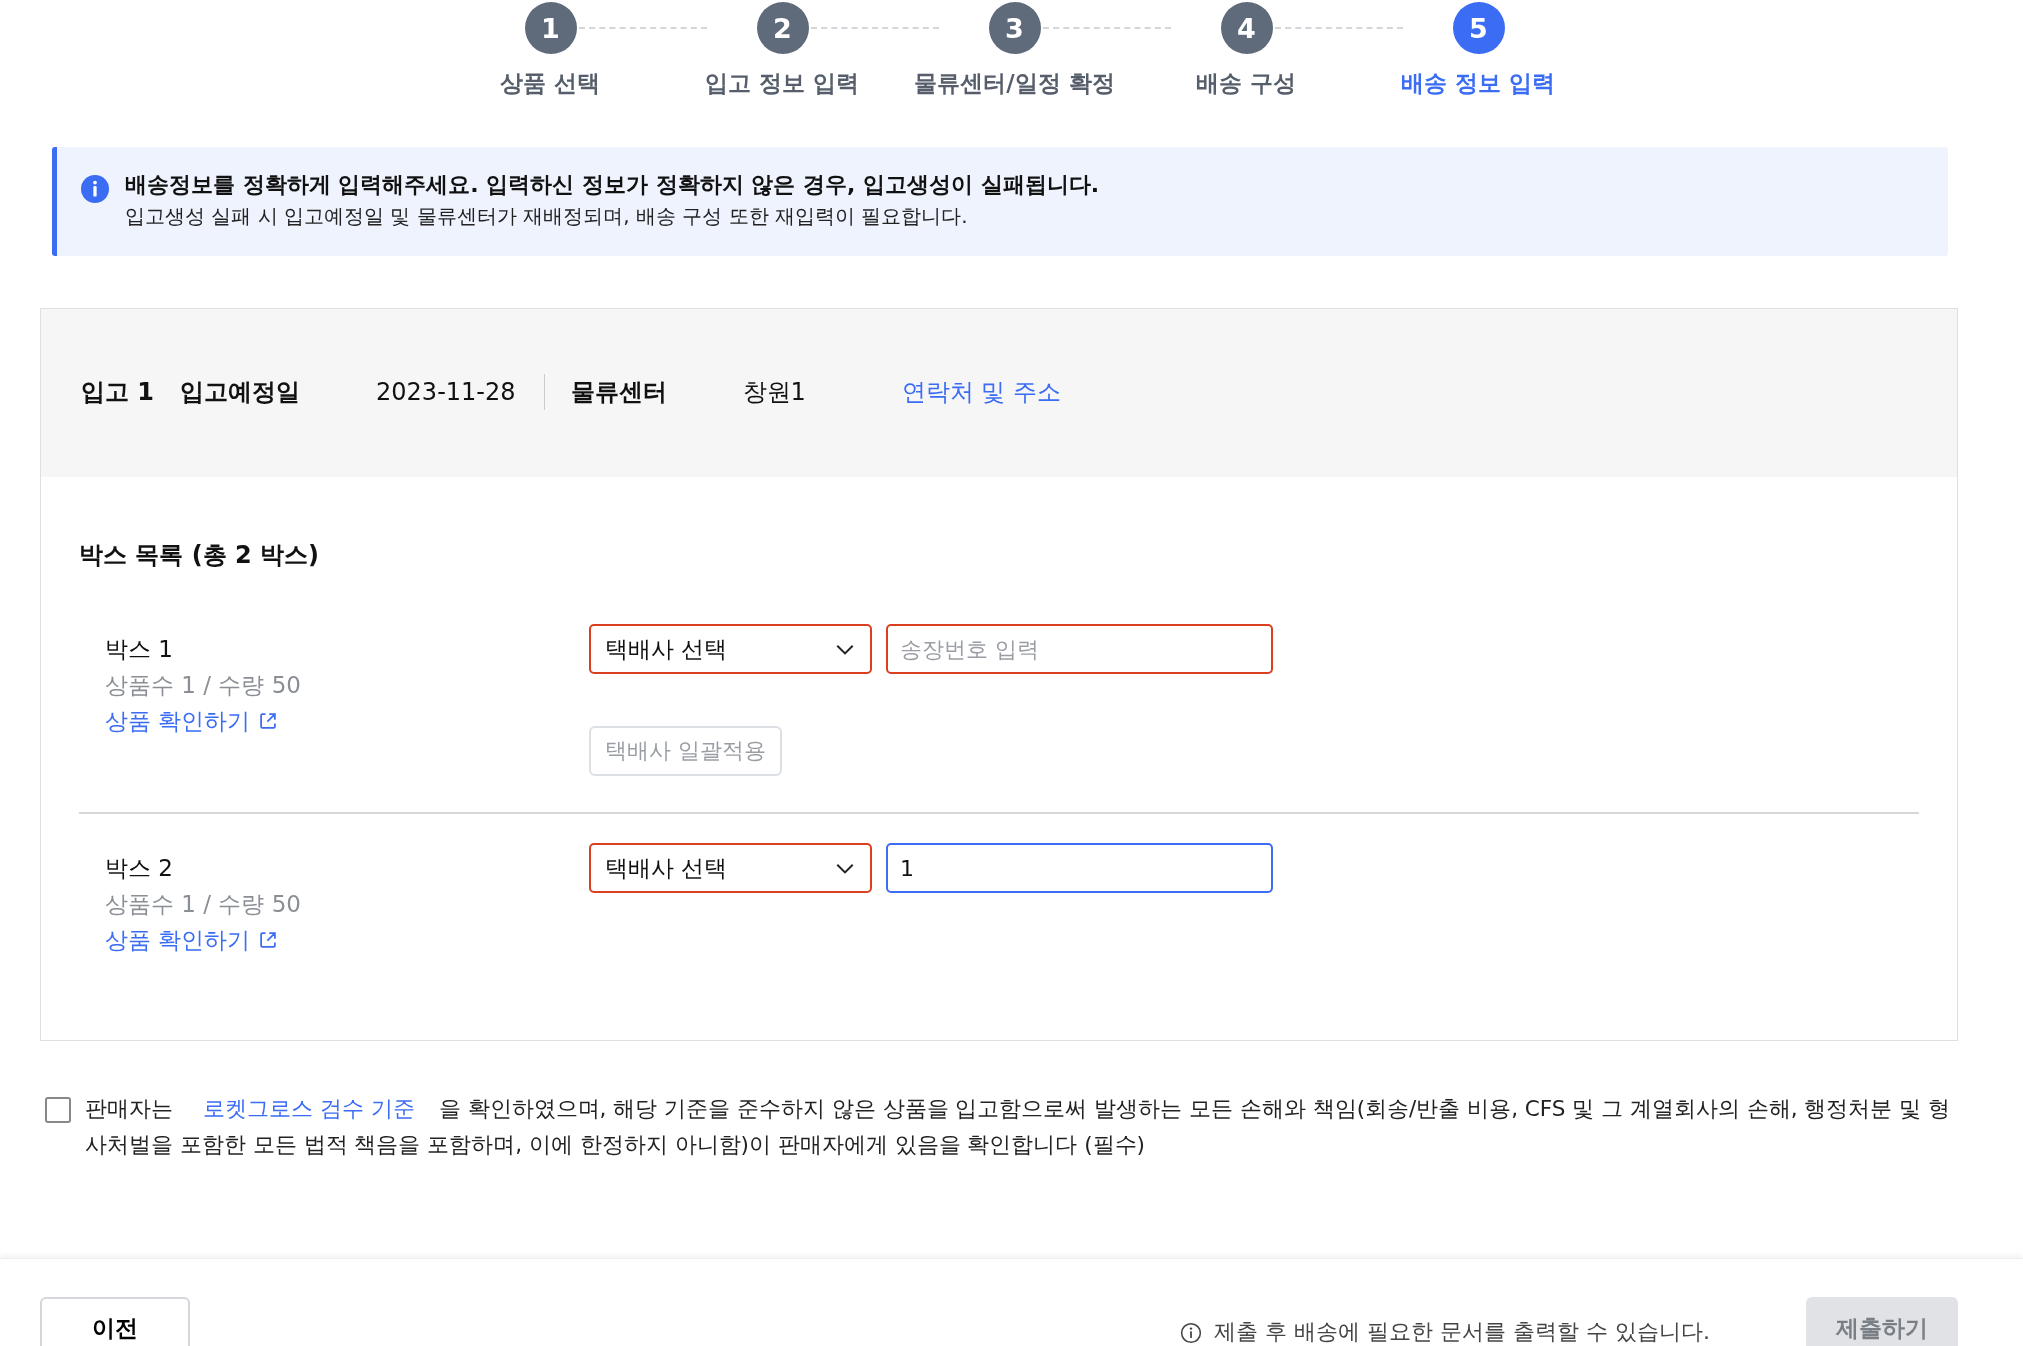 Image resolution: width=2023 pixels, height=1346 pixels. I want to click on box-list-title: 박스 목록 (총 2 박스), so click(200, 555).